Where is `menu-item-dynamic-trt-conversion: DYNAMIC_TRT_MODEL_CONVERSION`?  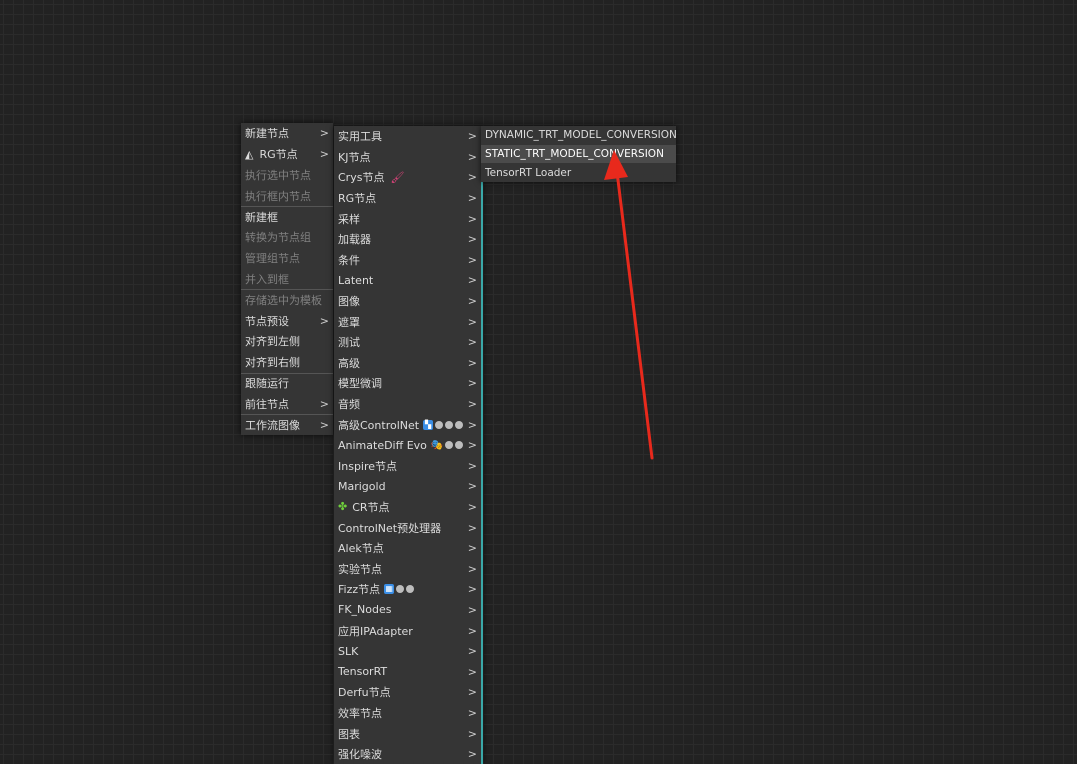
menu-item-dynamic-trt-conversion: DYNAMIC_TRT_MODEL_CONVERSION is located at coordinates (579, 135).